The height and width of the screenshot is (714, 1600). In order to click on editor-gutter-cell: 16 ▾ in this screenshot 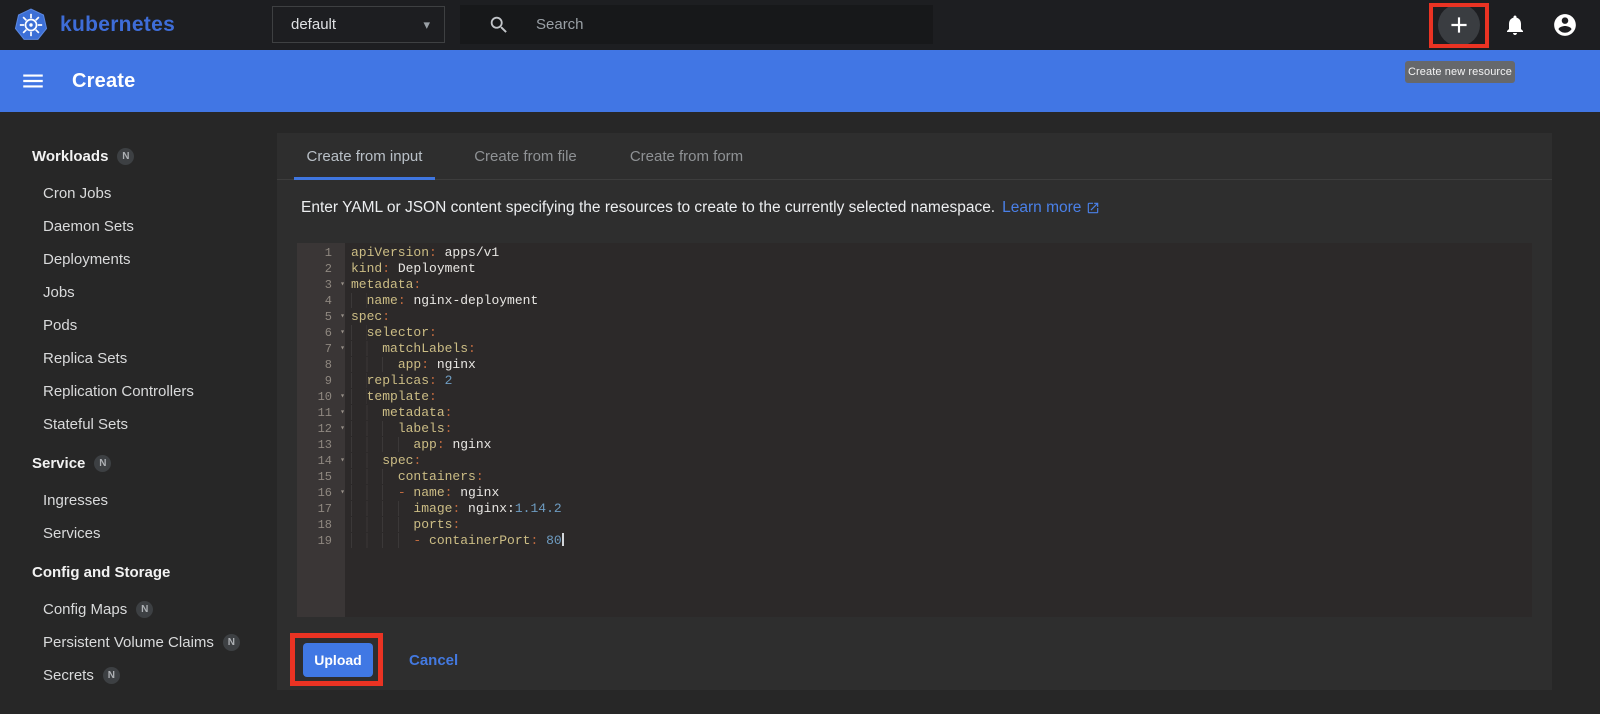, I will do `click(321, 493)`.